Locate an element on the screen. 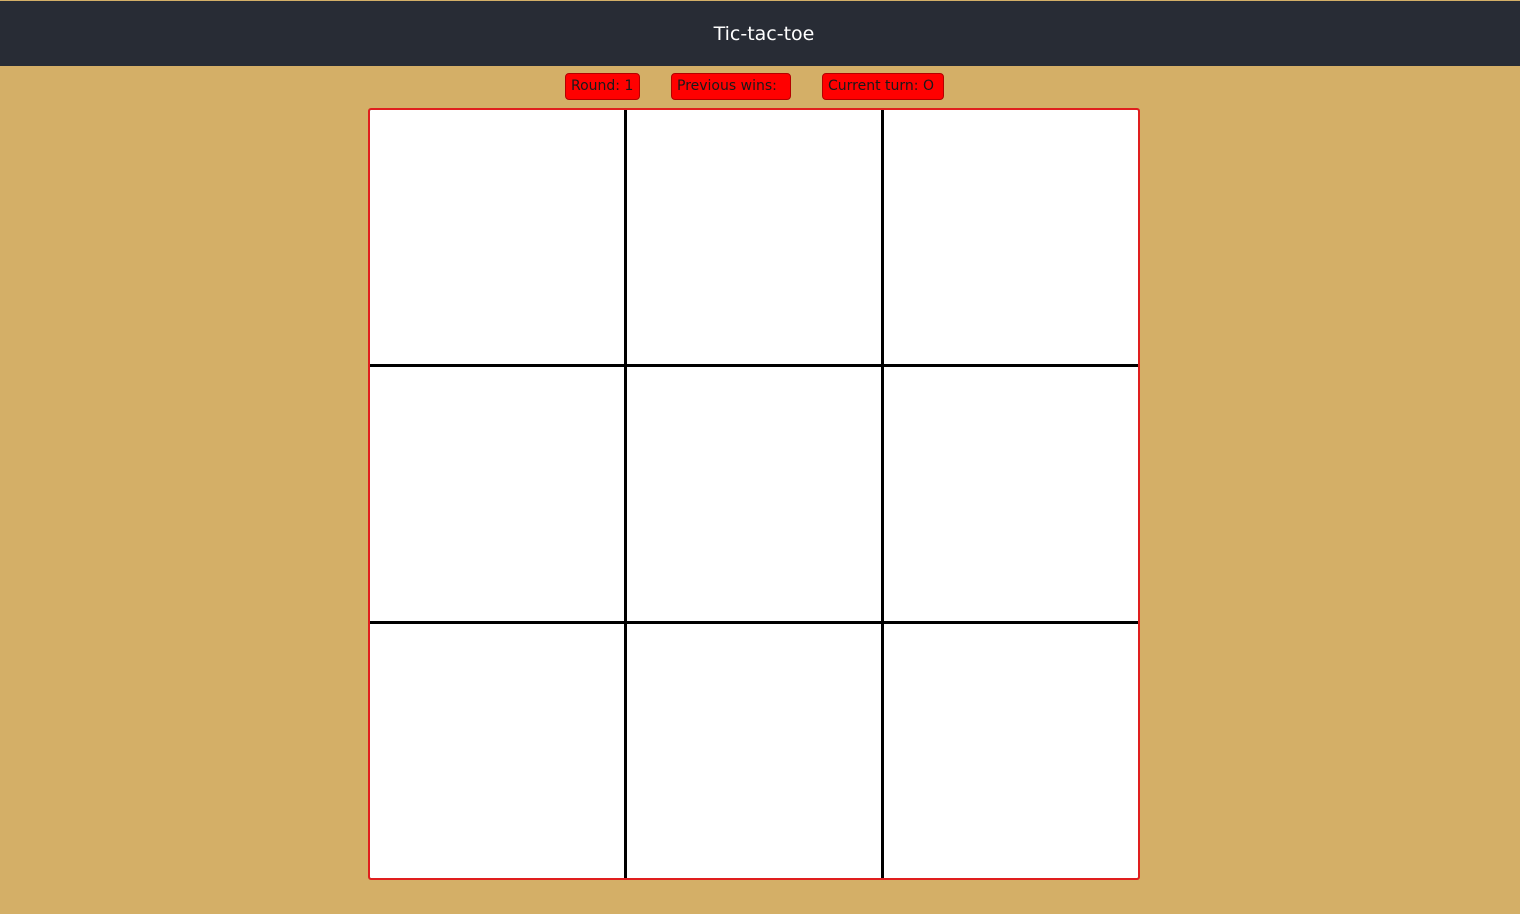 This screenshot has width=1520, height=914. app-header: Tic-tac-toe is located at coordinates (760, 33).